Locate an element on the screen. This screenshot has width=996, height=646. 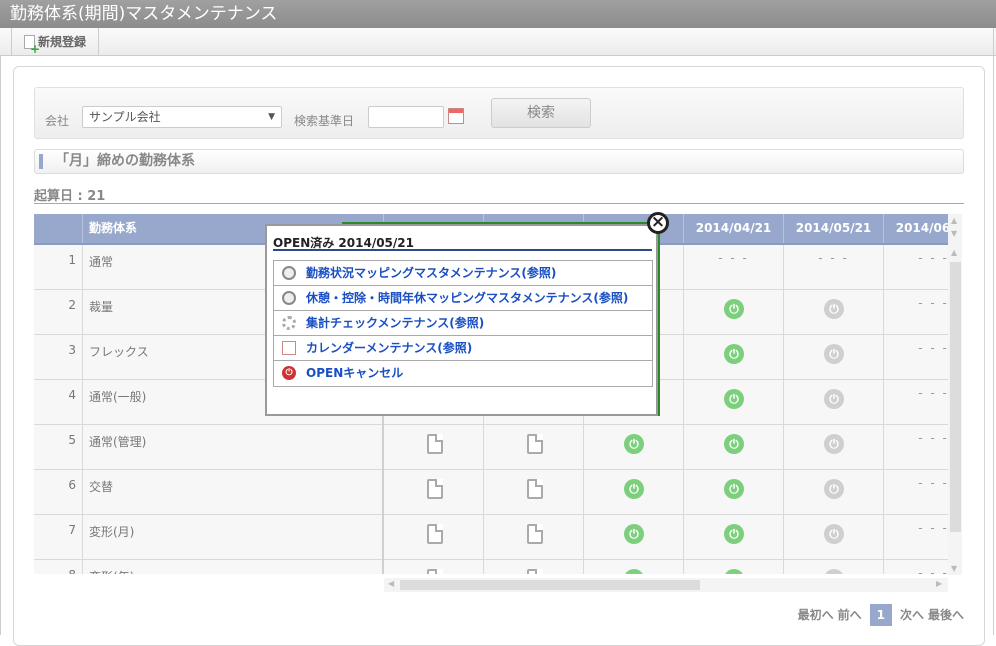
work-system-name: 変形(年) is located at coordinates (233, 567).